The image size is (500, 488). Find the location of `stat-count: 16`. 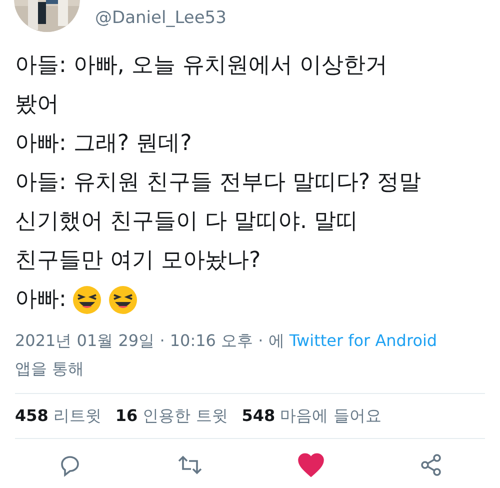

stat-count: 16 is located at coordinates (126, 416).